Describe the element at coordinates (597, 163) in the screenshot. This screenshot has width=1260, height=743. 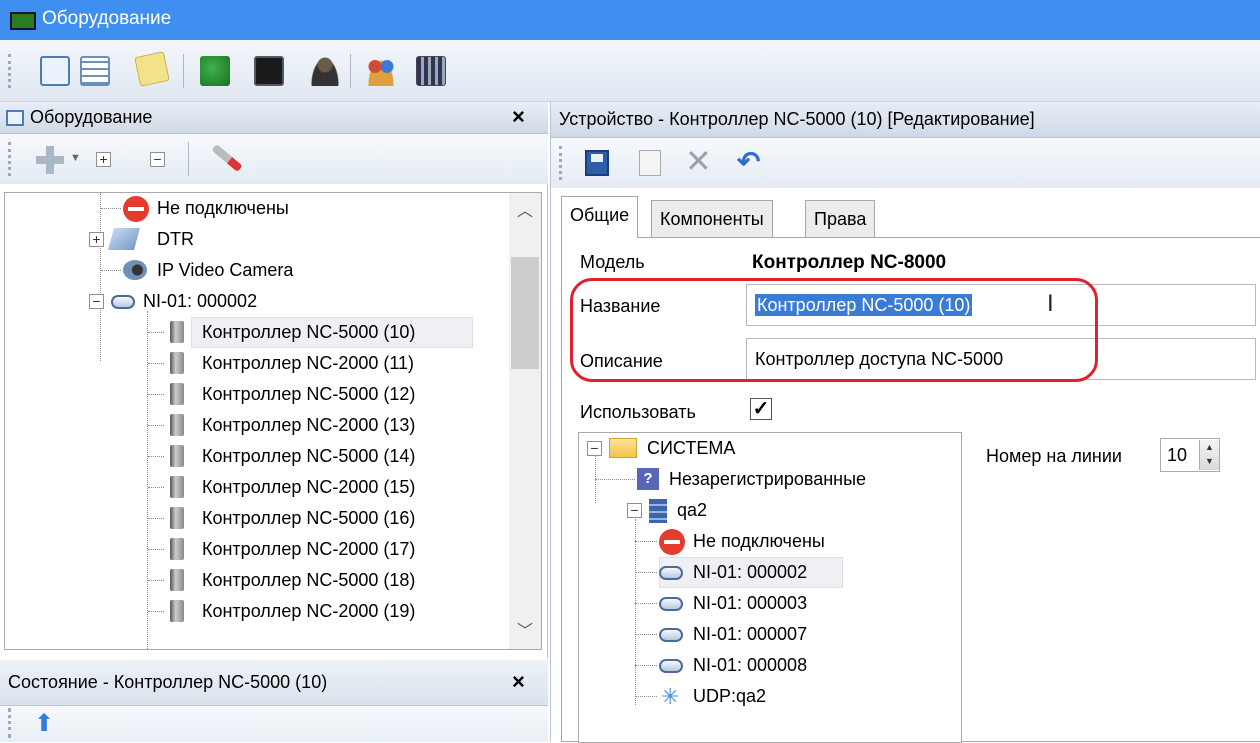
I see `save-icon` at that location.